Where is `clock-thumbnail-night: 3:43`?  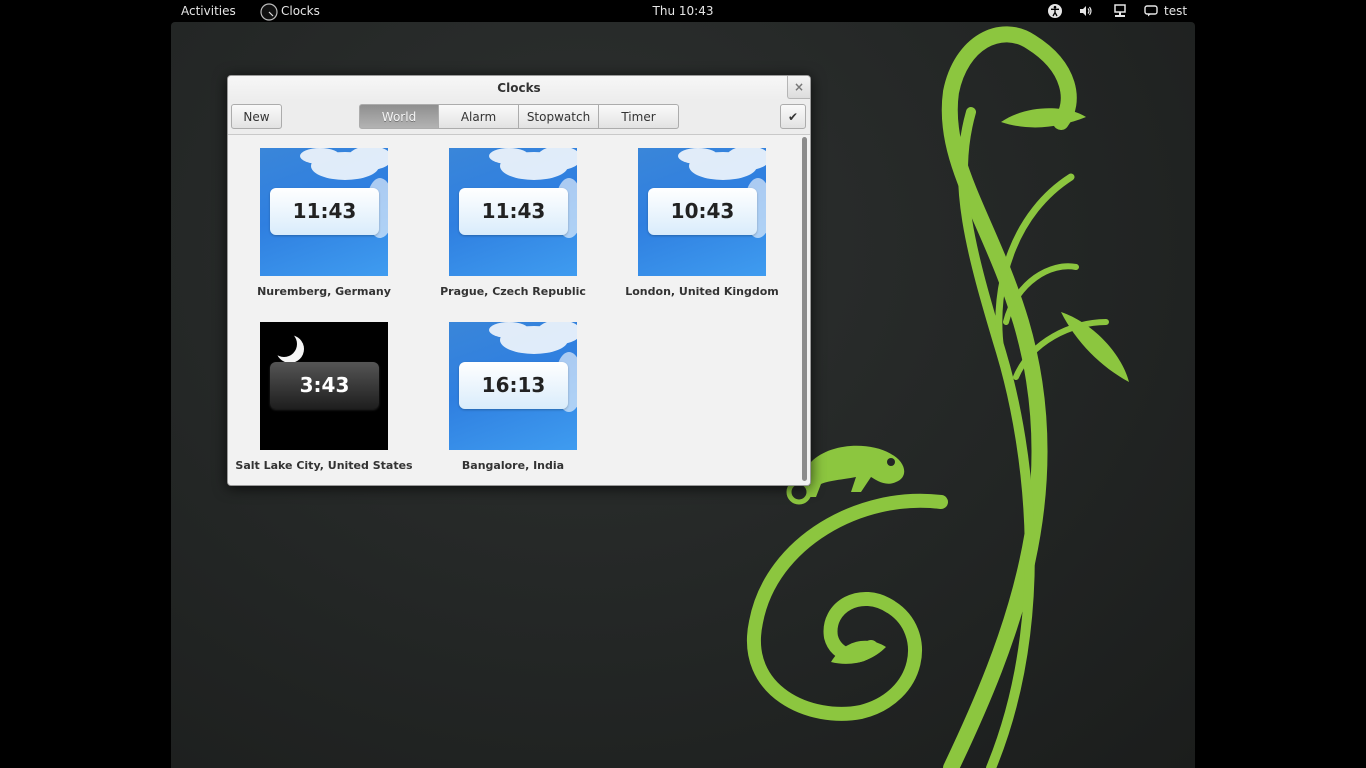 clock-thumbnail-night: 3:43 is located at coordinates (324, 386).